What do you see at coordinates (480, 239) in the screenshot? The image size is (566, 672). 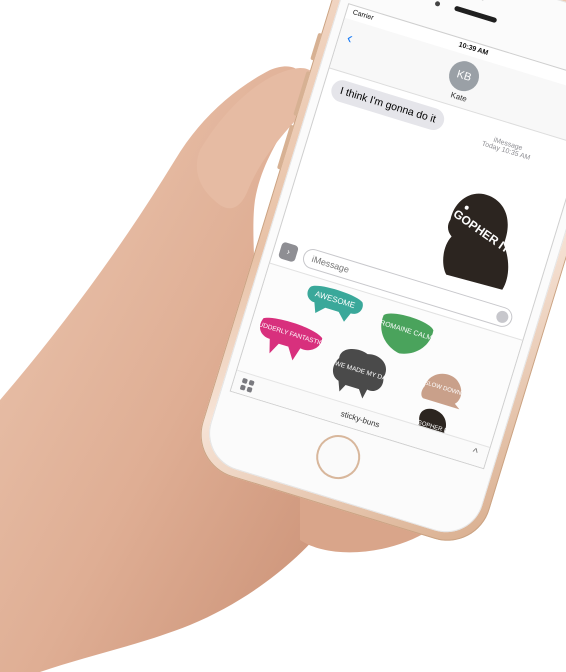 I see `sent-sticker-gopher: GOPHER IT` at bounding box center [480, 239].